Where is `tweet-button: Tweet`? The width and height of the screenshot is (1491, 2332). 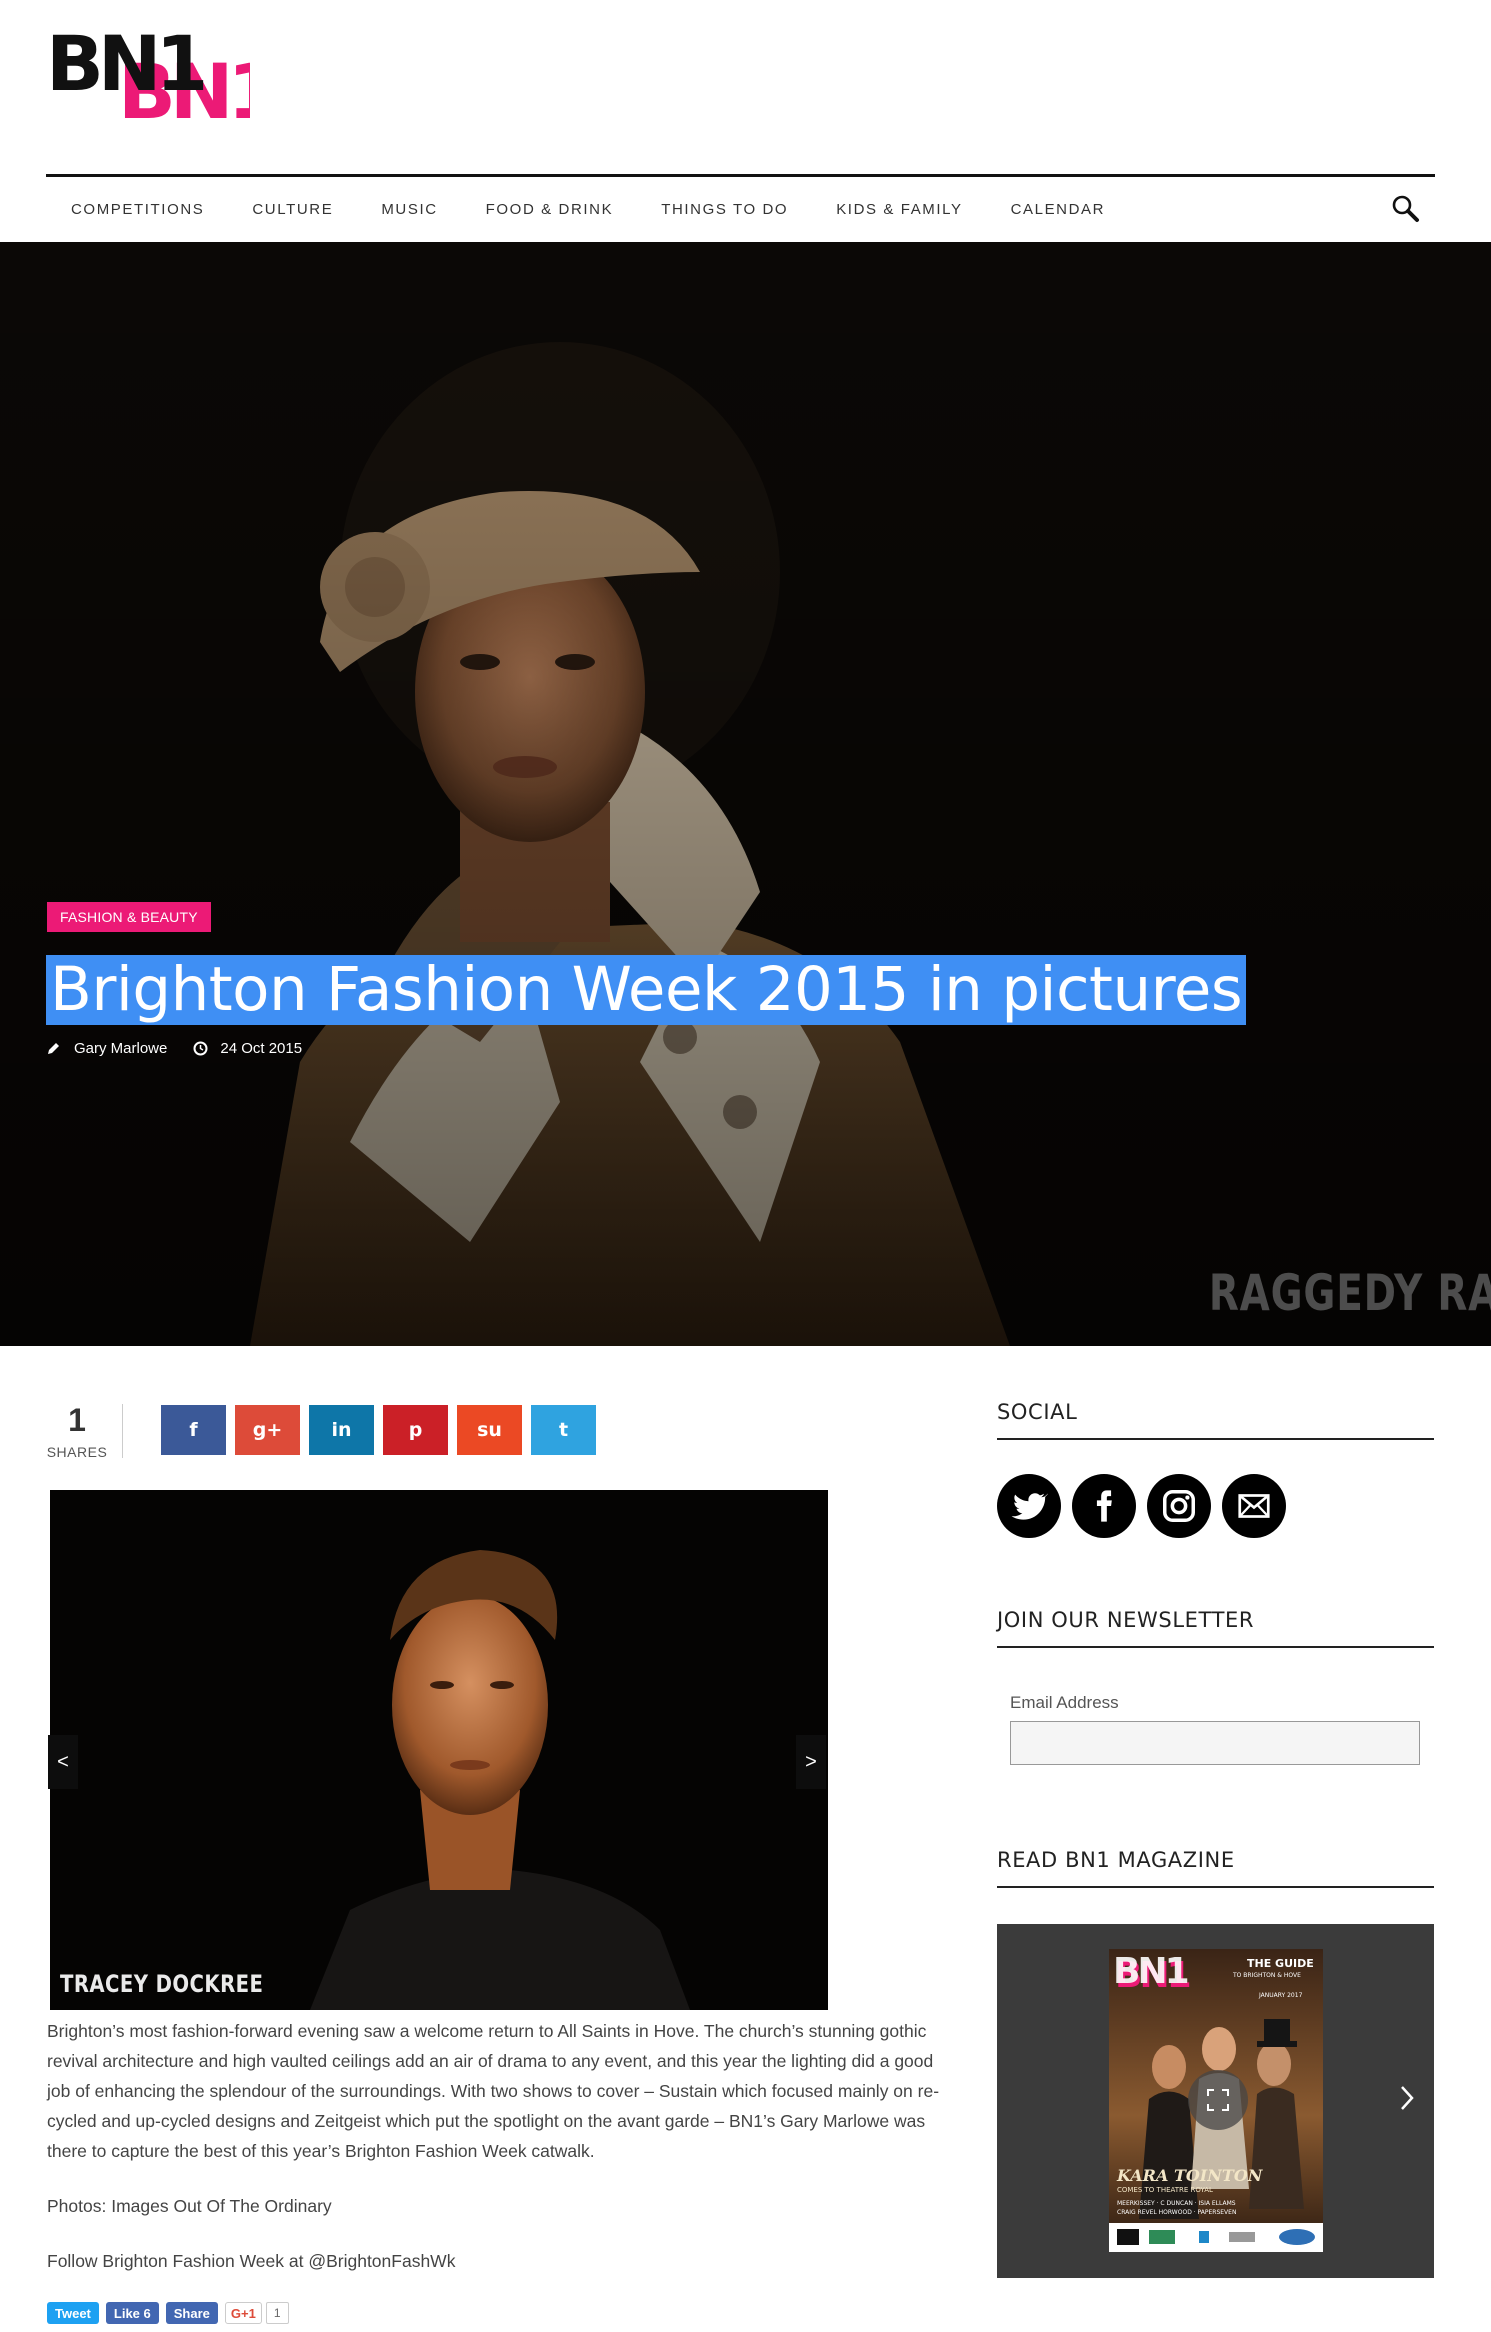 tweet-button: Tweet is located at coordinates (73, 2313).